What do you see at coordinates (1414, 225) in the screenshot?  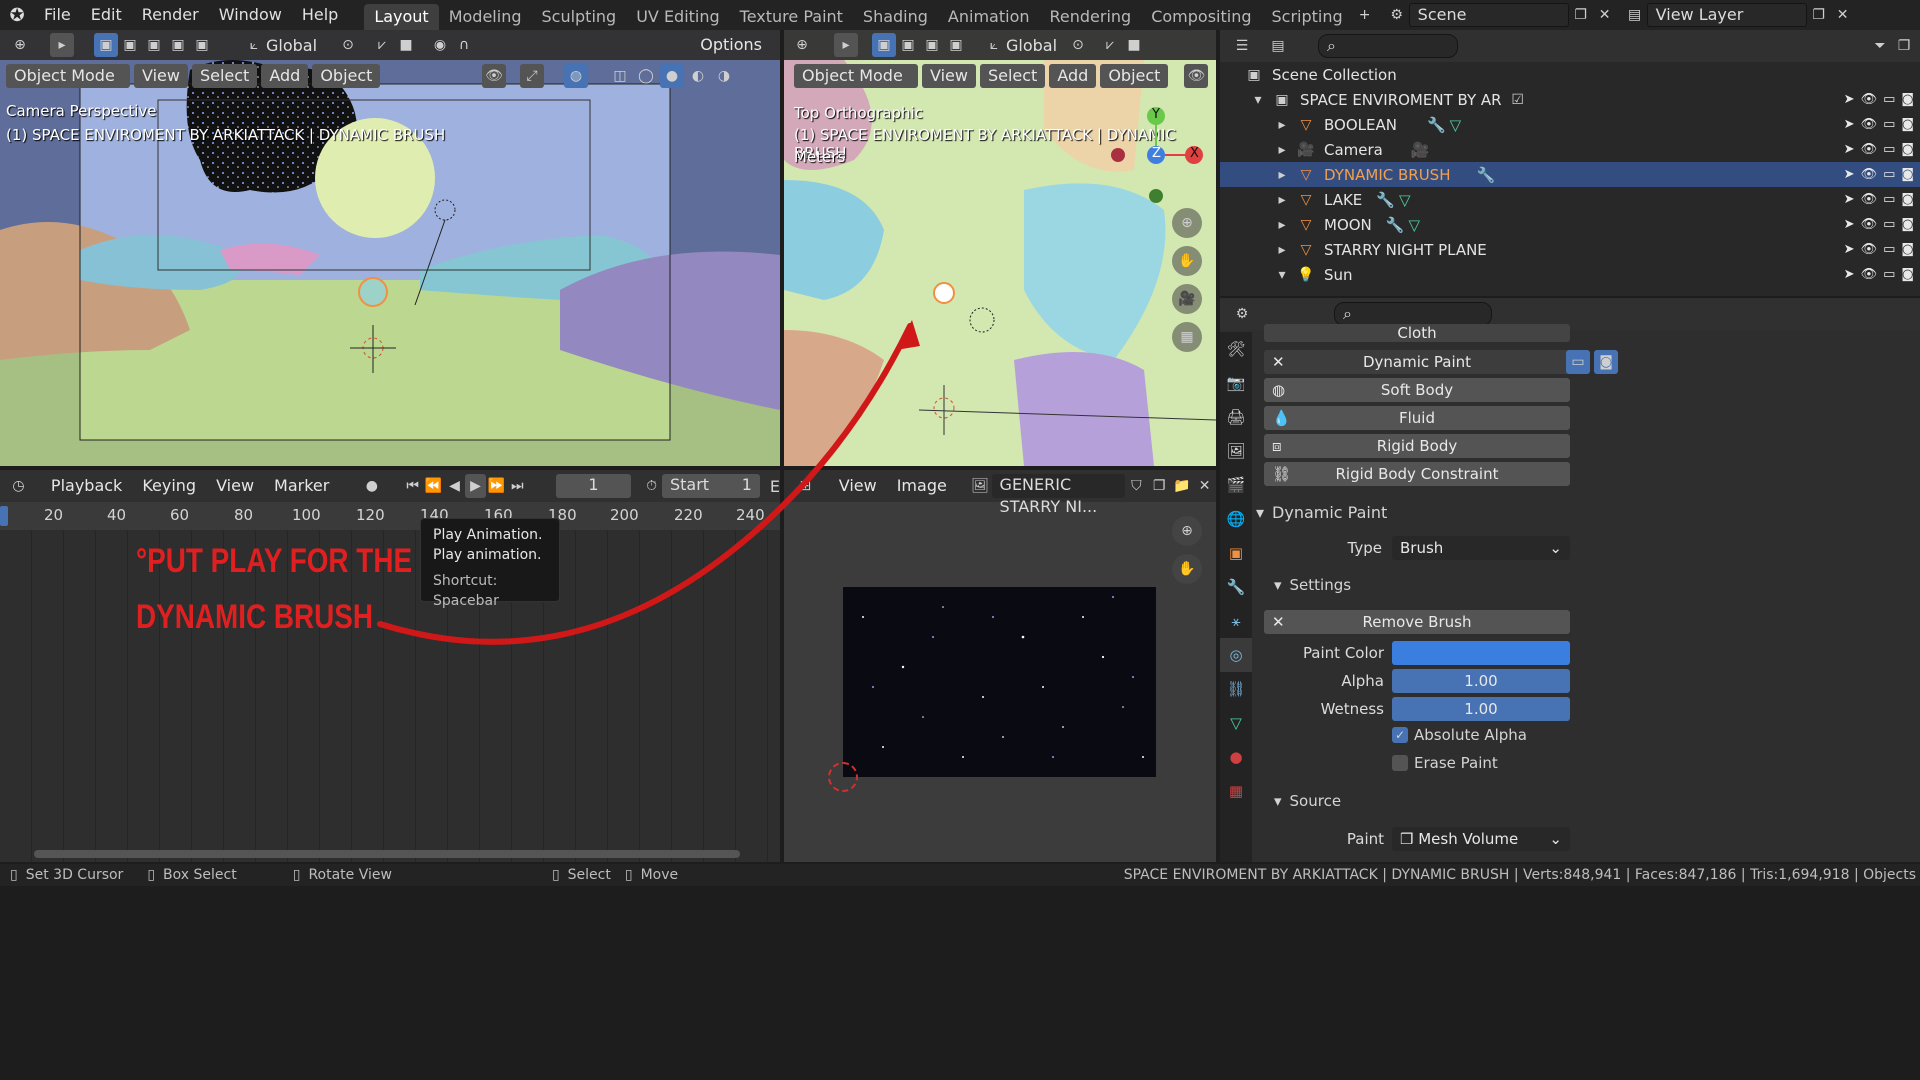 I see `mesh-data-icon: ▽` at bounding box center [1414, 225].